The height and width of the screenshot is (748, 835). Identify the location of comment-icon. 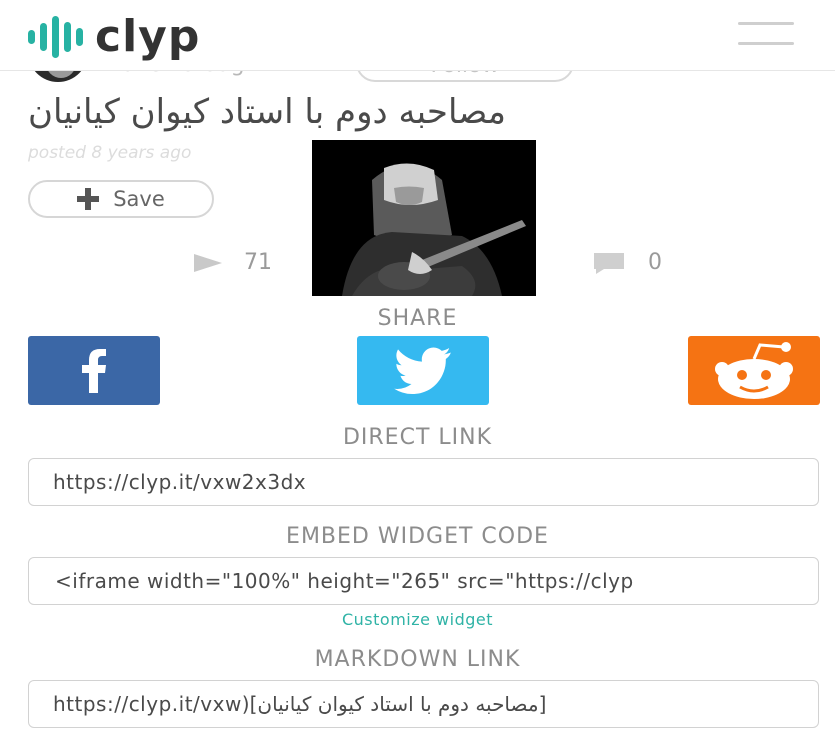
(609, 263).